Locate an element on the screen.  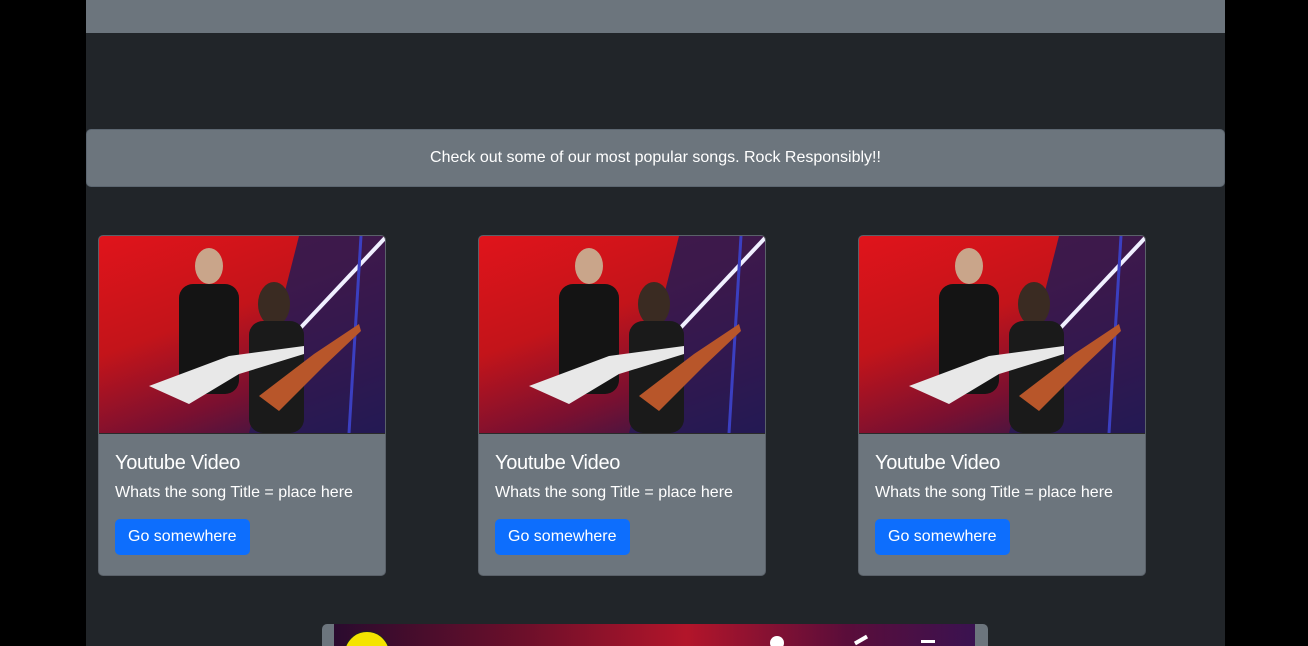
video-thumbnail is located at coordinates (654, 635).